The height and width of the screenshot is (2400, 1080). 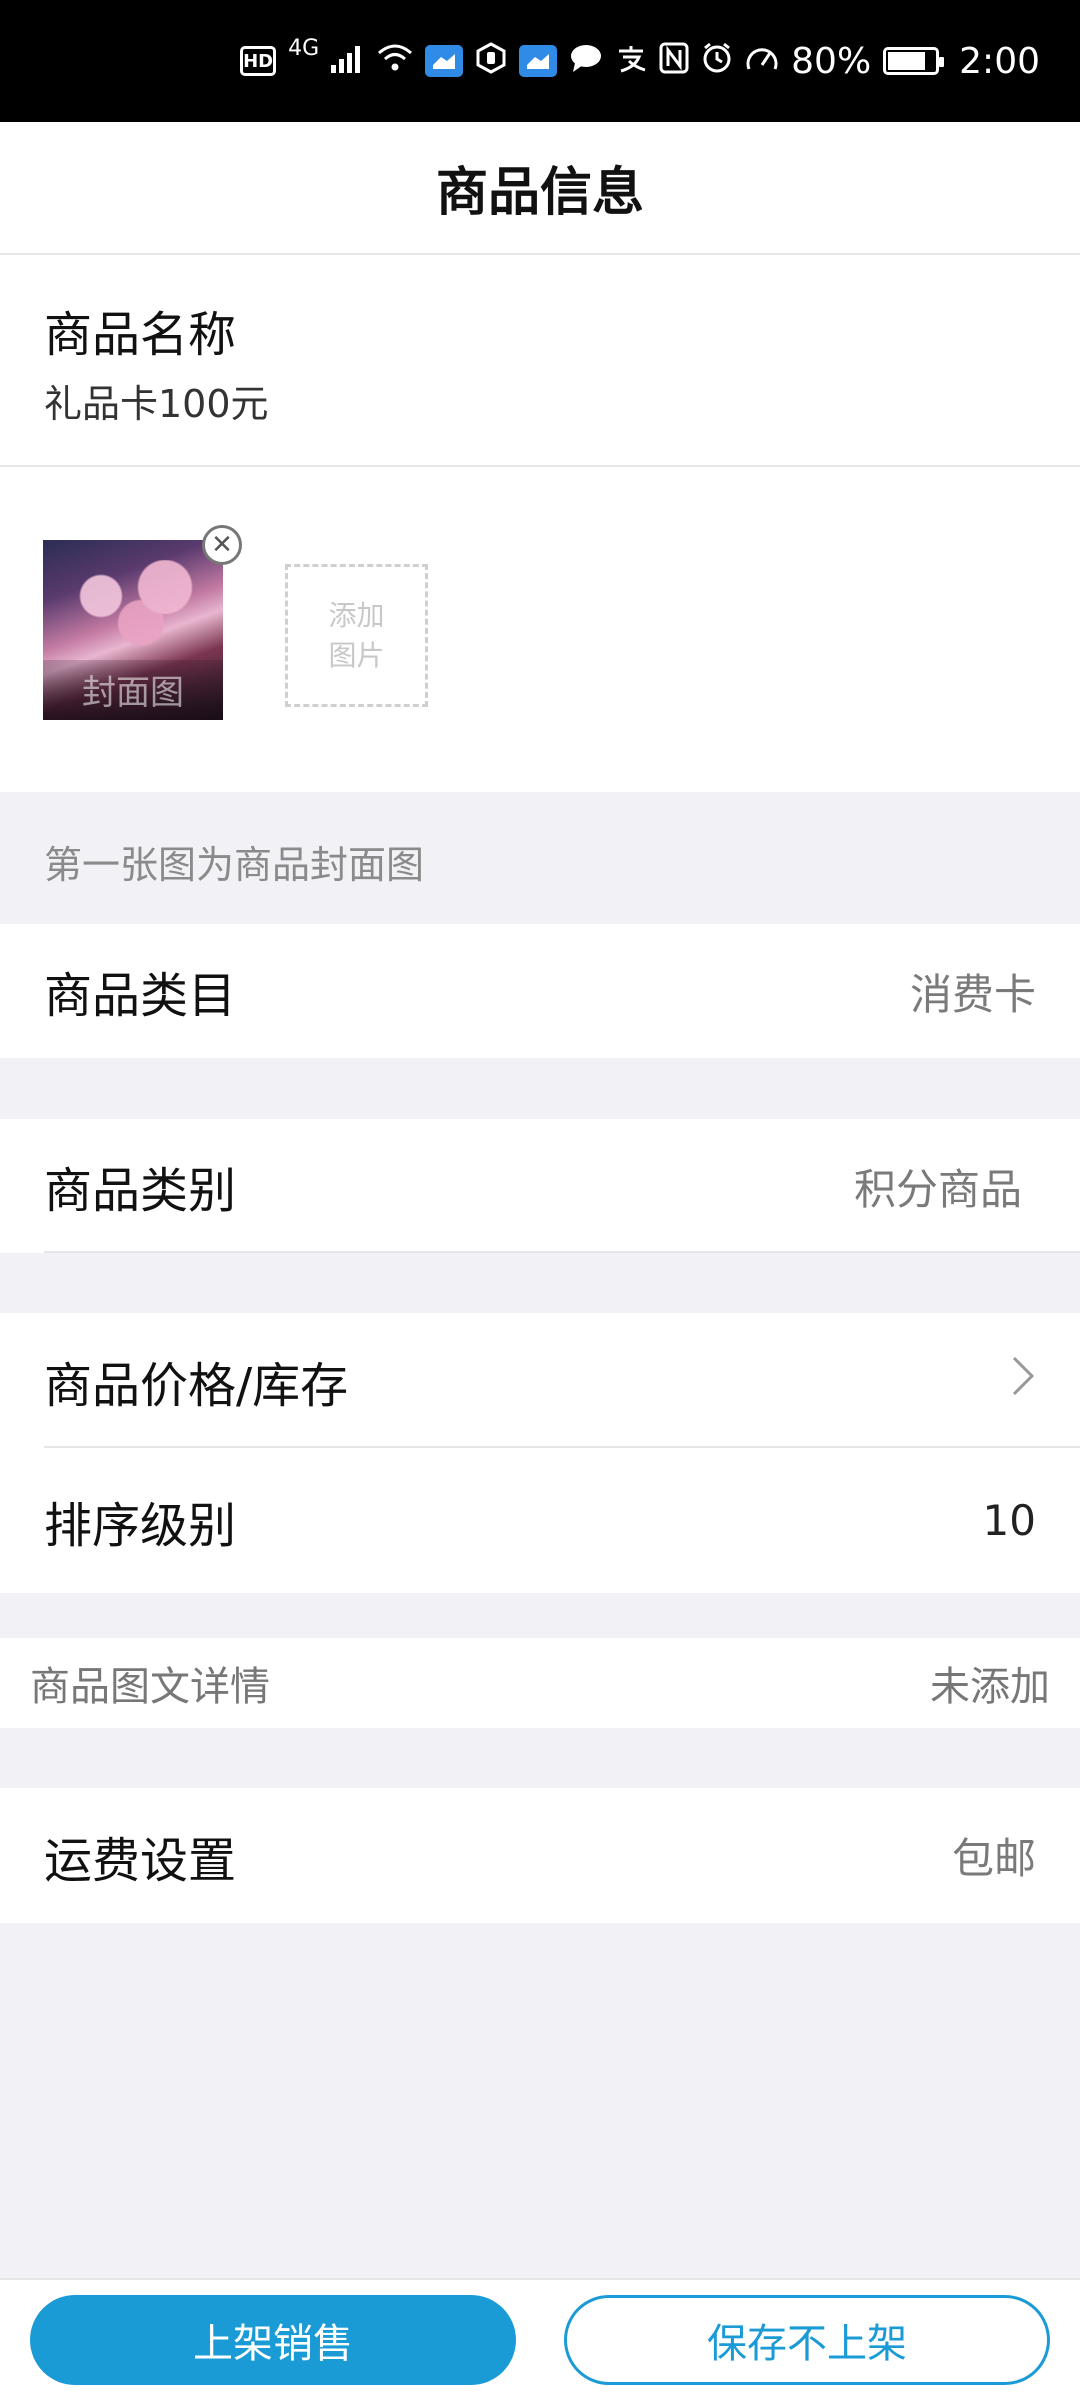 What do you see at coordinates (540, 1683) in the screenshot?
I see `detail-row: 商品图文详情 未添加` at bounding box center [540, 1683].